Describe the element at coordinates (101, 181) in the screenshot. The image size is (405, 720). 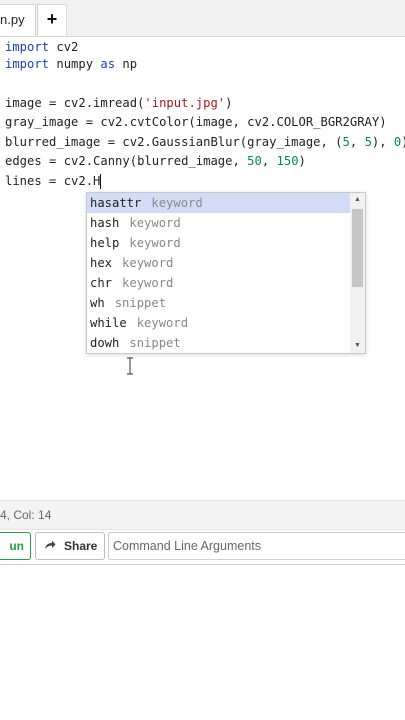
I see `text-cursor` at that location.